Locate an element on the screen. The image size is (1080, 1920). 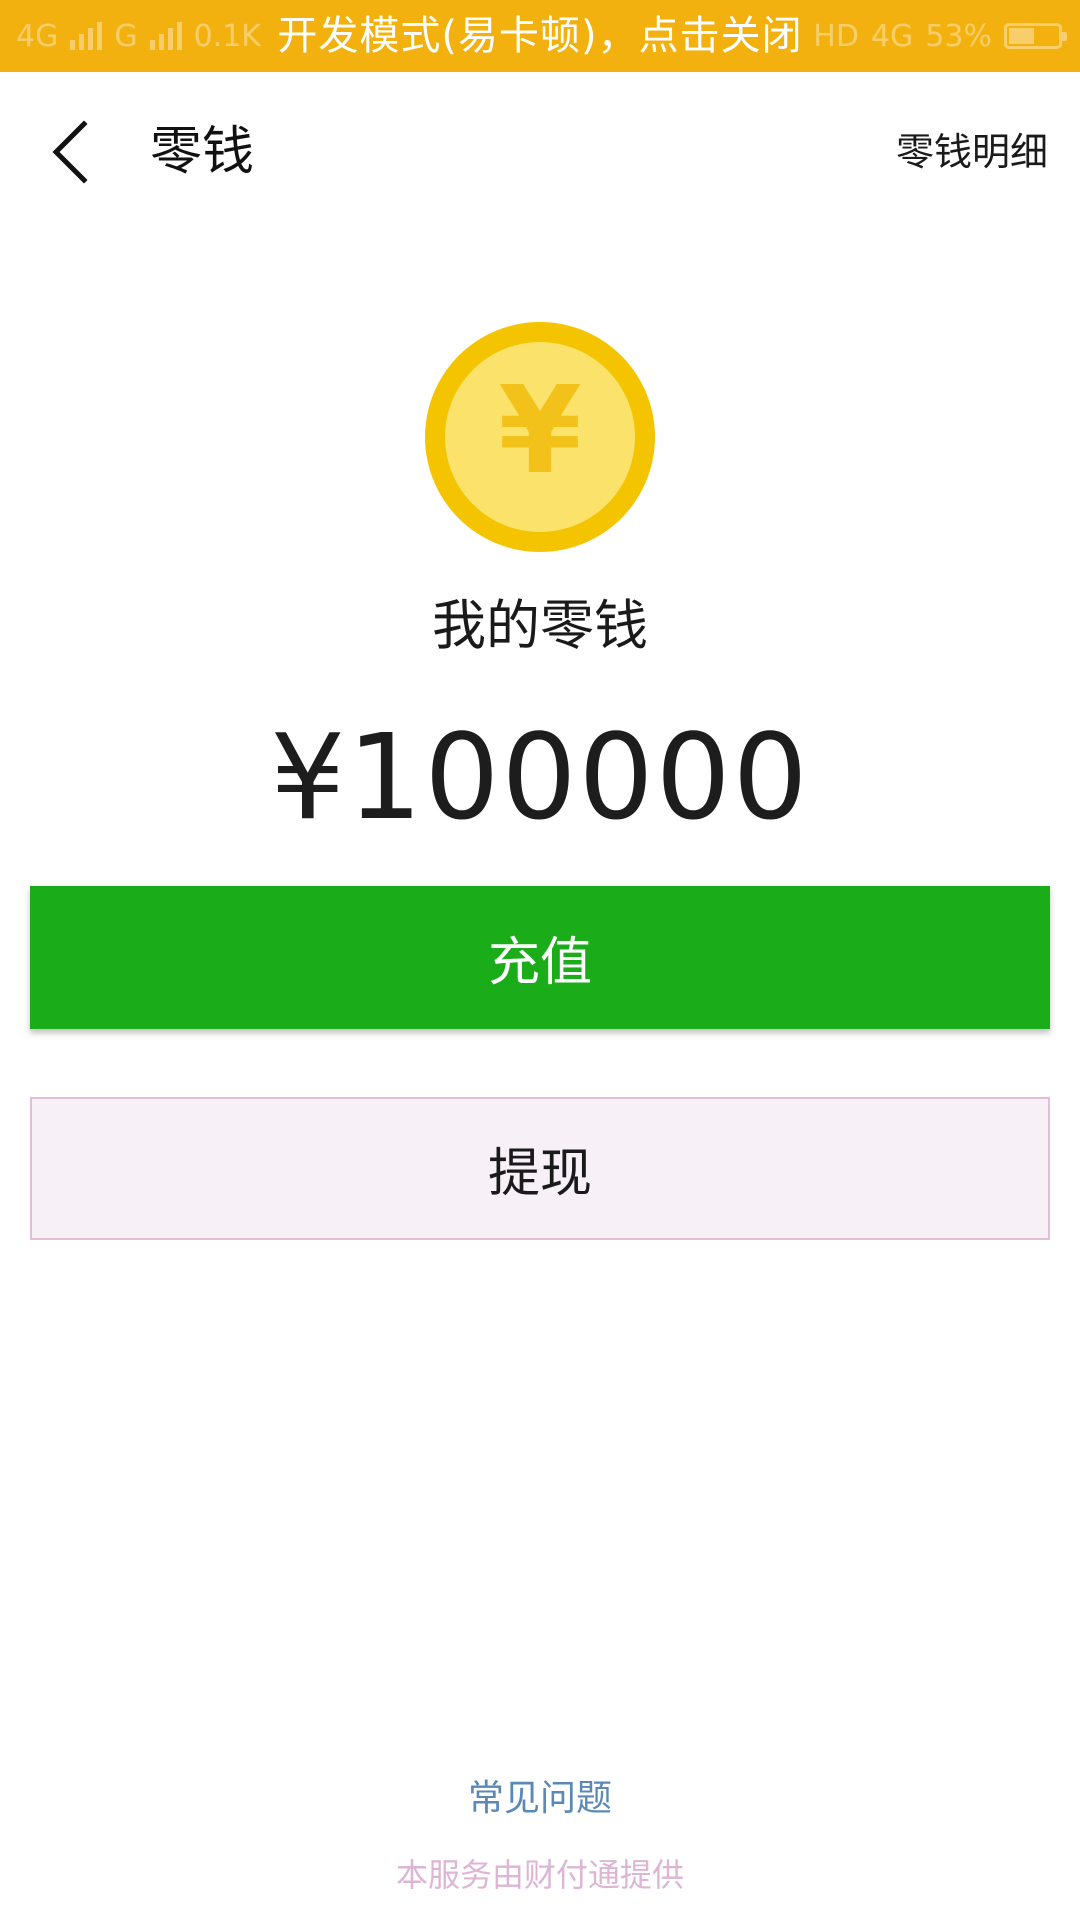
back-arrow-icon is located at coordinates (70, 152).